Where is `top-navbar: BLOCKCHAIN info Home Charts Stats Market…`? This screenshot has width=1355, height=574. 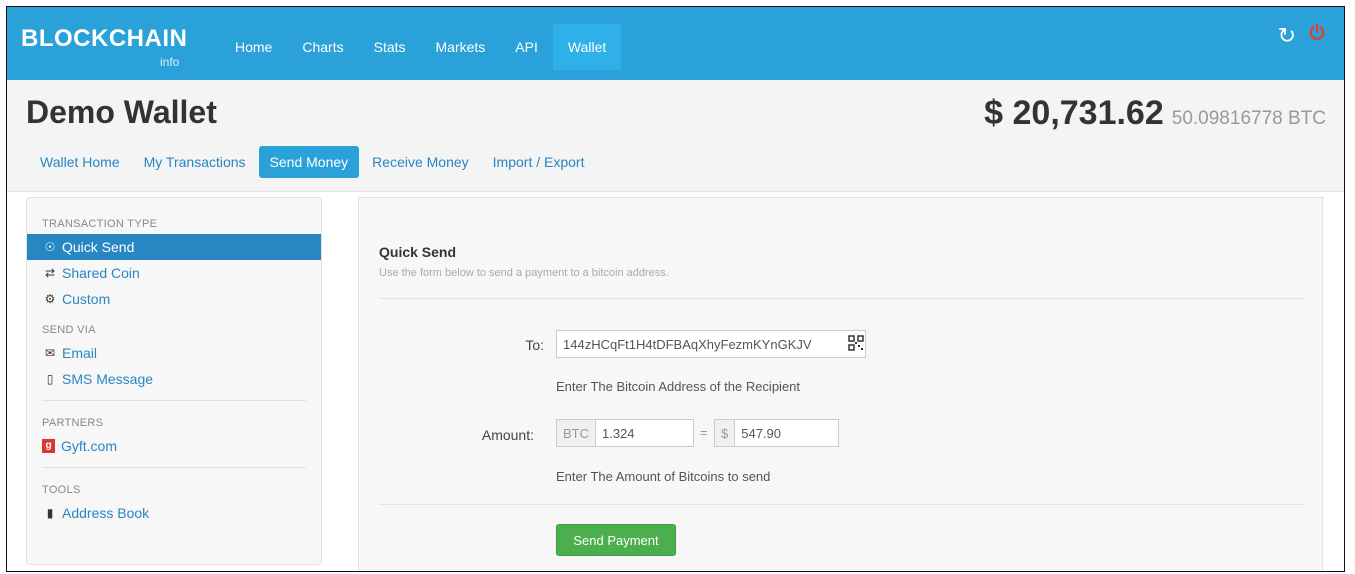 top-navbar: BLOCKCHAIN info Home Charts Stats Market… is located at coordinates (675, 43).